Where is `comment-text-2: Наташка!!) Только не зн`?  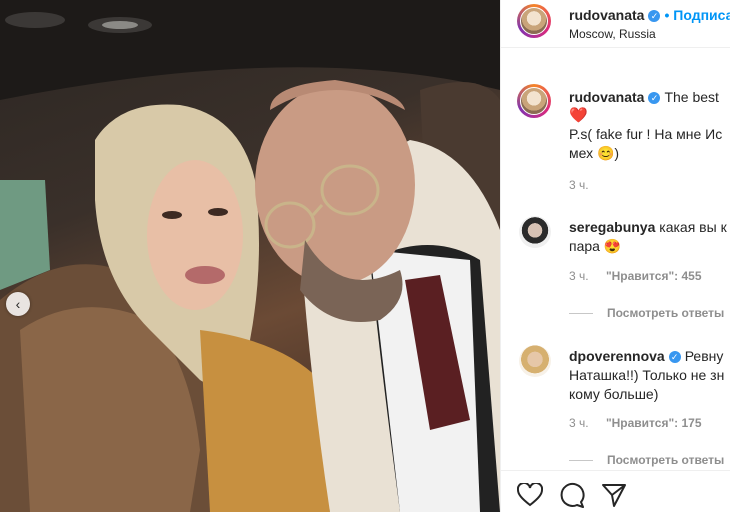 comment-text-2: Наташка!!) Только не зн is located at coordinates (647, 375).